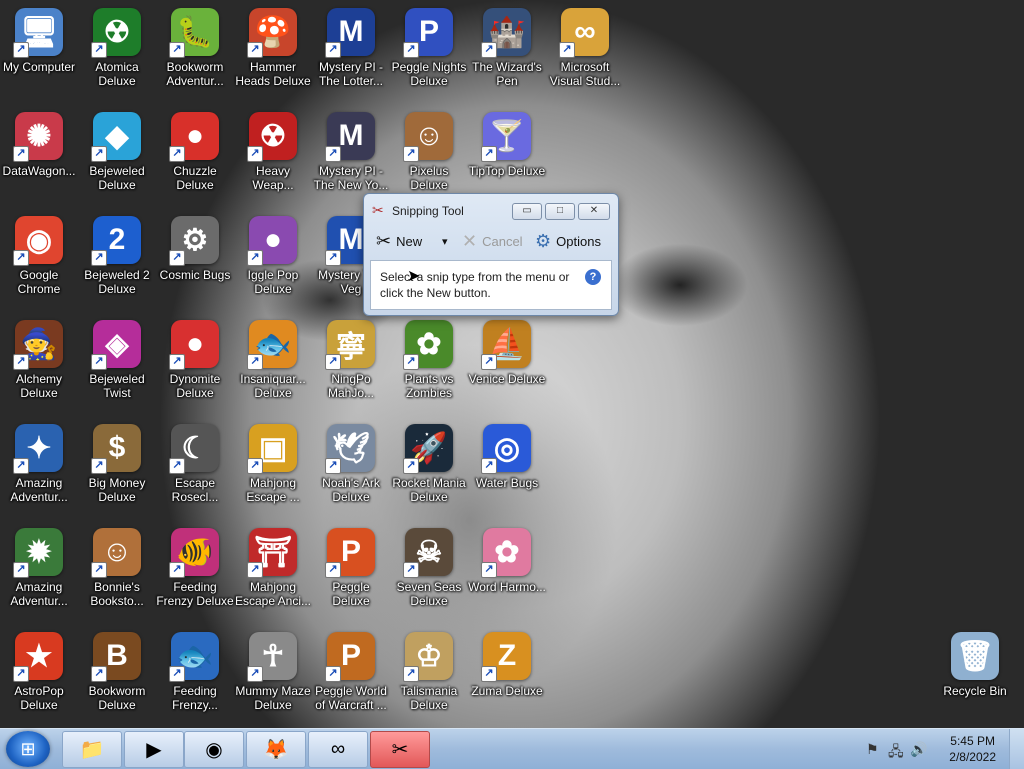 This screenshot has height=769, width=1024. Describe the element at coordinates (92, 749) in the screenshot. I see `taskbar-explorer-button: 📁` at that location.